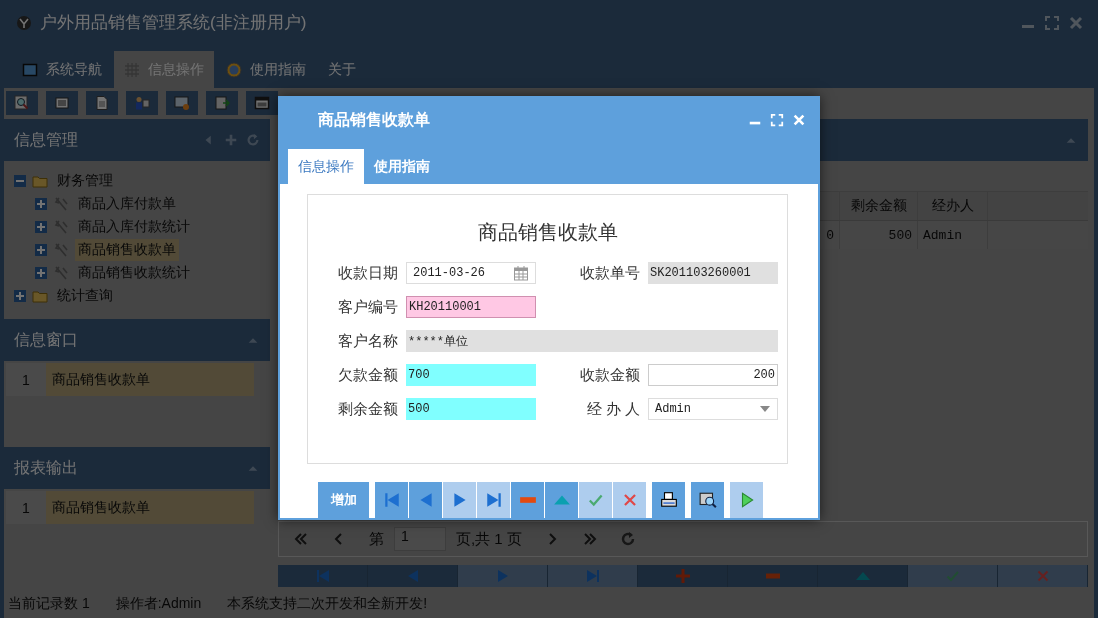 The image size is (1098, 618). I want to click on input-field: *****单位, so click(592, 341).